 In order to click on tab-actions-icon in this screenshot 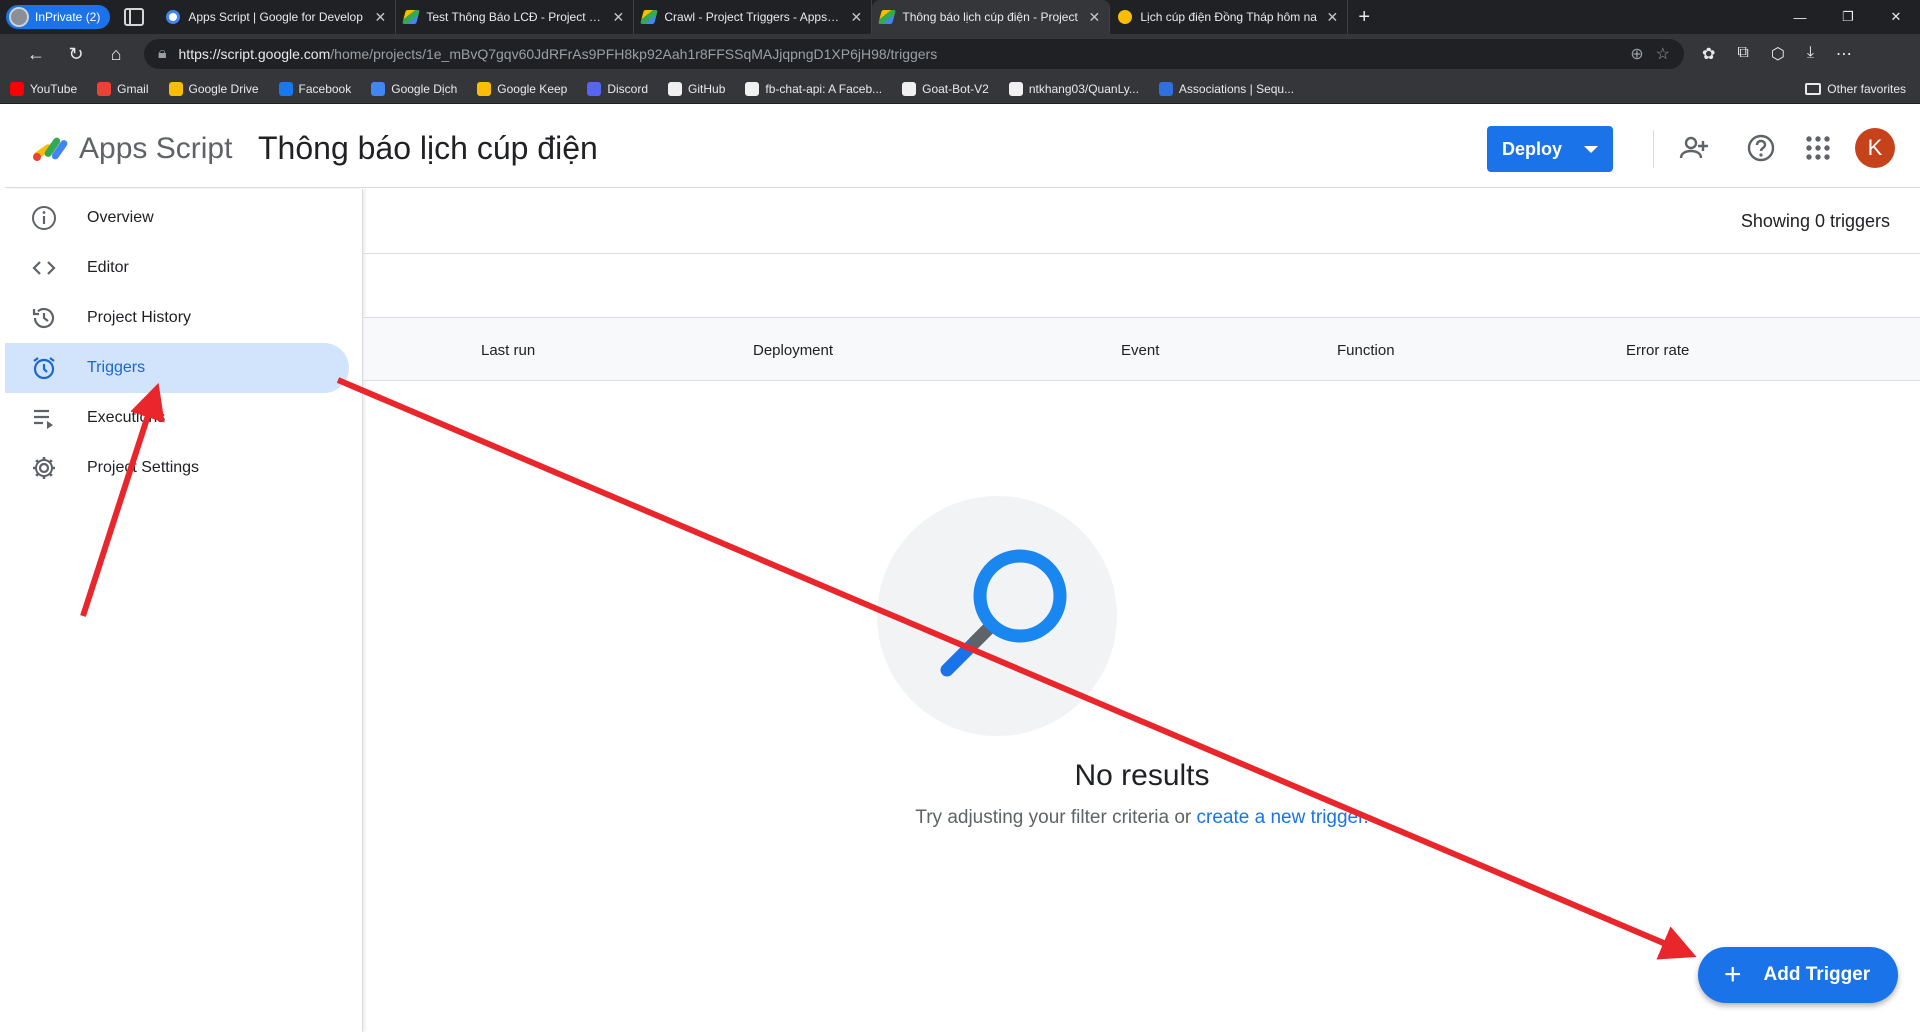, I will do `click(134, 17)`.